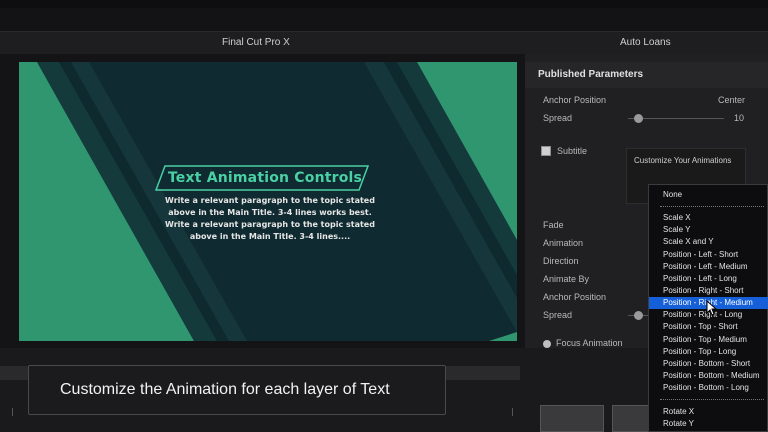 This screenshot has width=768, height=432. Describe the element at coordinates (558, 315) in the screenshot. I see `spread-label-2: Spread` at that location.